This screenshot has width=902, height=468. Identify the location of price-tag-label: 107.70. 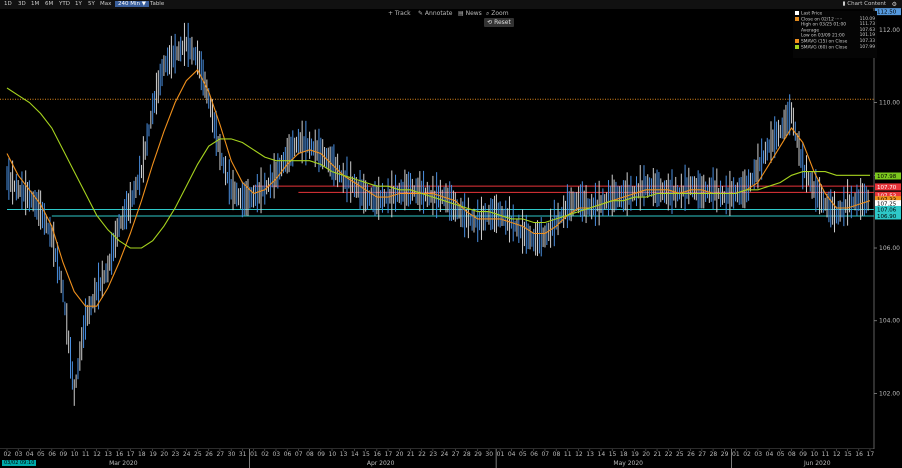
(887, 188).